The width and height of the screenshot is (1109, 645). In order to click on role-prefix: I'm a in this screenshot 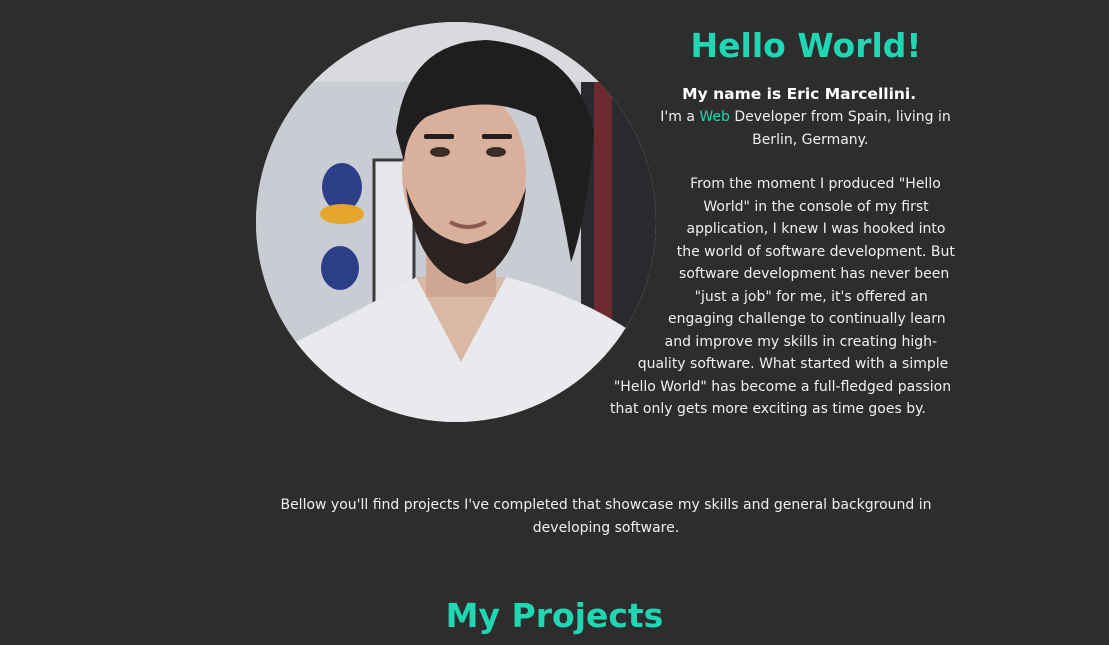, I will do `click(680, 117)`.